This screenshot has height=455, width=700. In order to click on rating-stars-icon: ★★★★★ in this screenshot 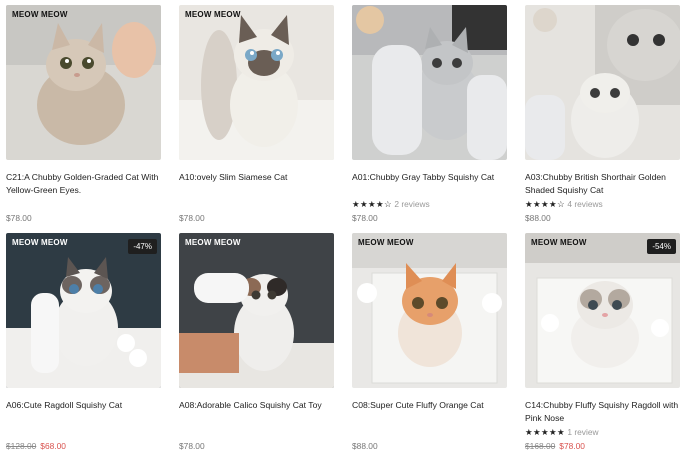, I will do `click(545, 432)`.